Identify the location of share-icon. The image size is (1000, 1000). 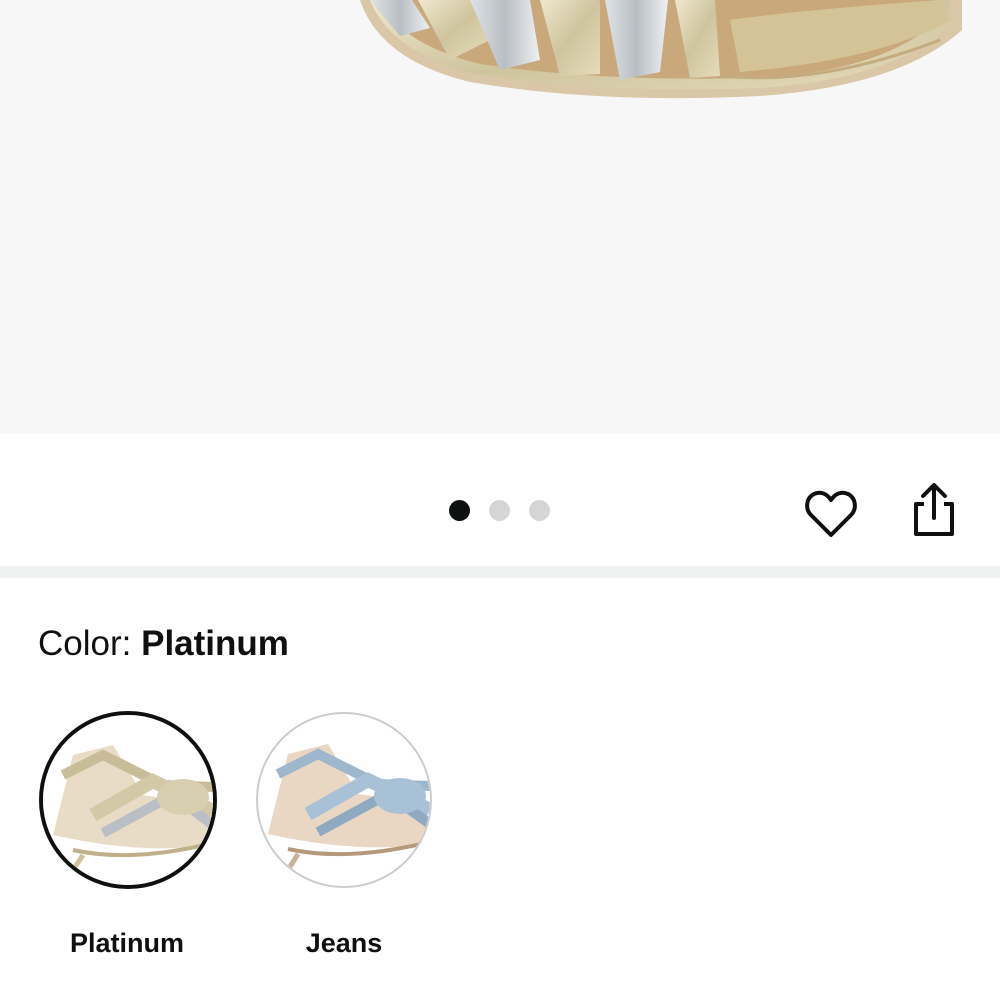
(934, 509).